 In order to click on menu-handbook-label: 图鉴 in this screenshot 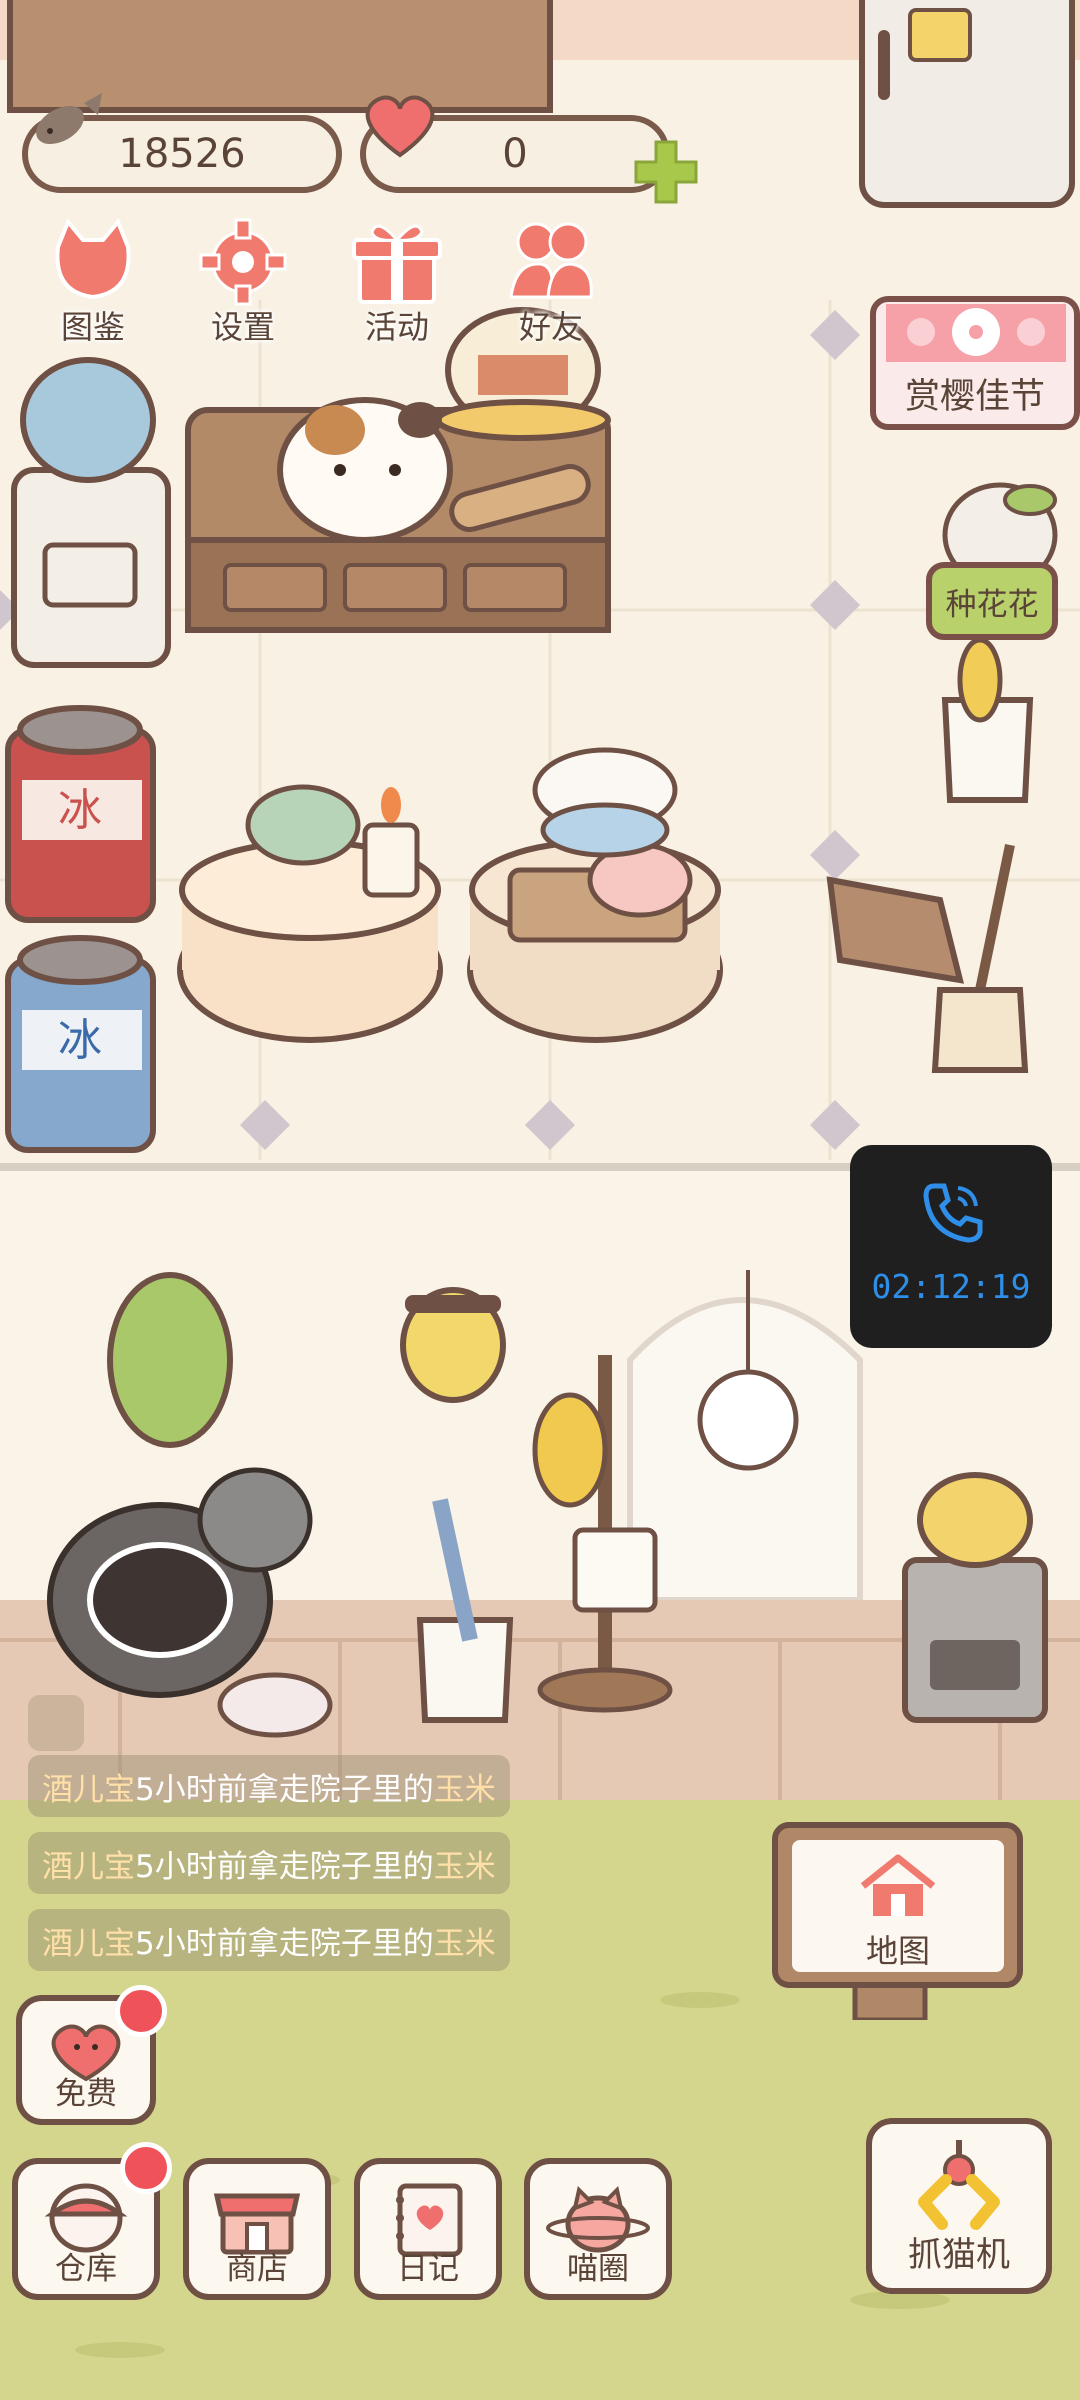, I will do `click(92, 327)`.